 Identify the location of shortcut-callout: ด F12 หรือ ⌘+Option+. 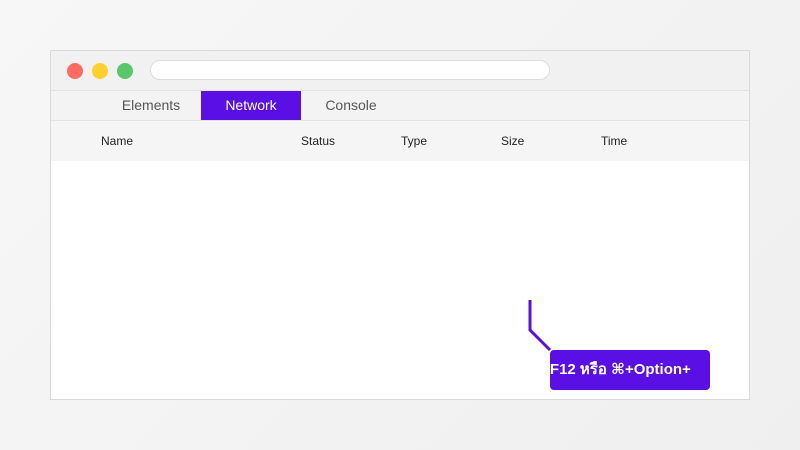
(630, 370).